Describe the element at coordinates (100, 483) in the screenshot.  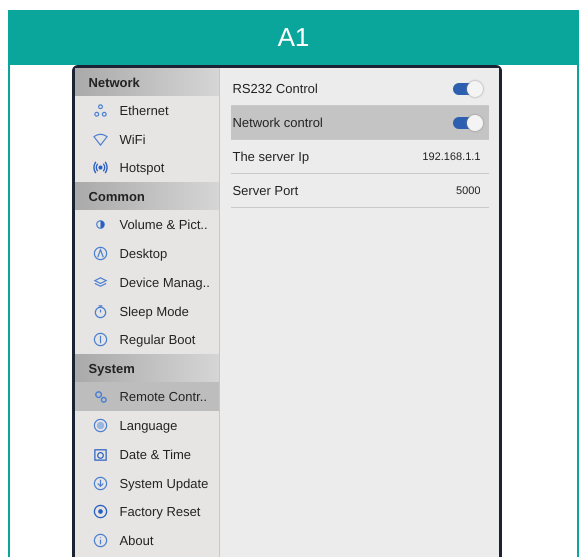
I see `download-icon` at that location.